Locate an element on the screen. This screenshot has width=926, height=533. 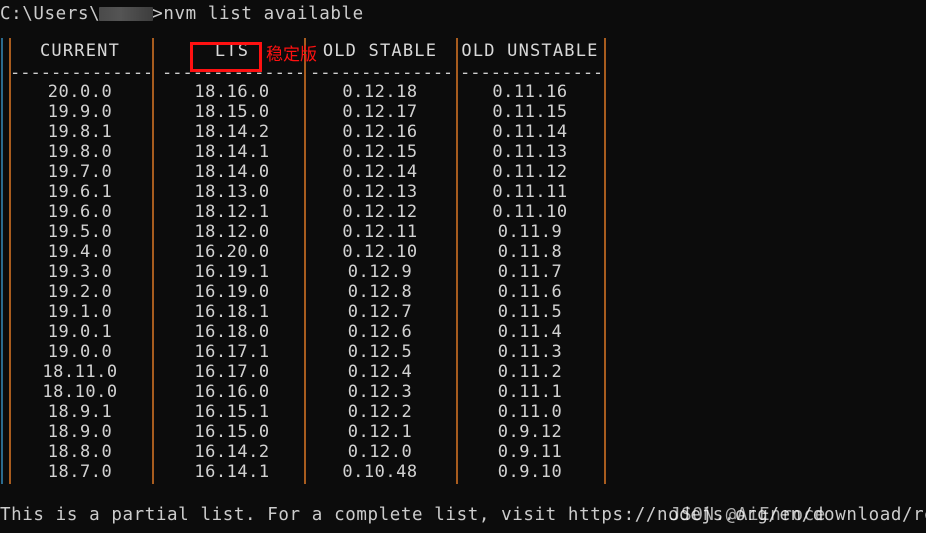
table-cell: 0.12.3 is located at coordinates (380, 392).